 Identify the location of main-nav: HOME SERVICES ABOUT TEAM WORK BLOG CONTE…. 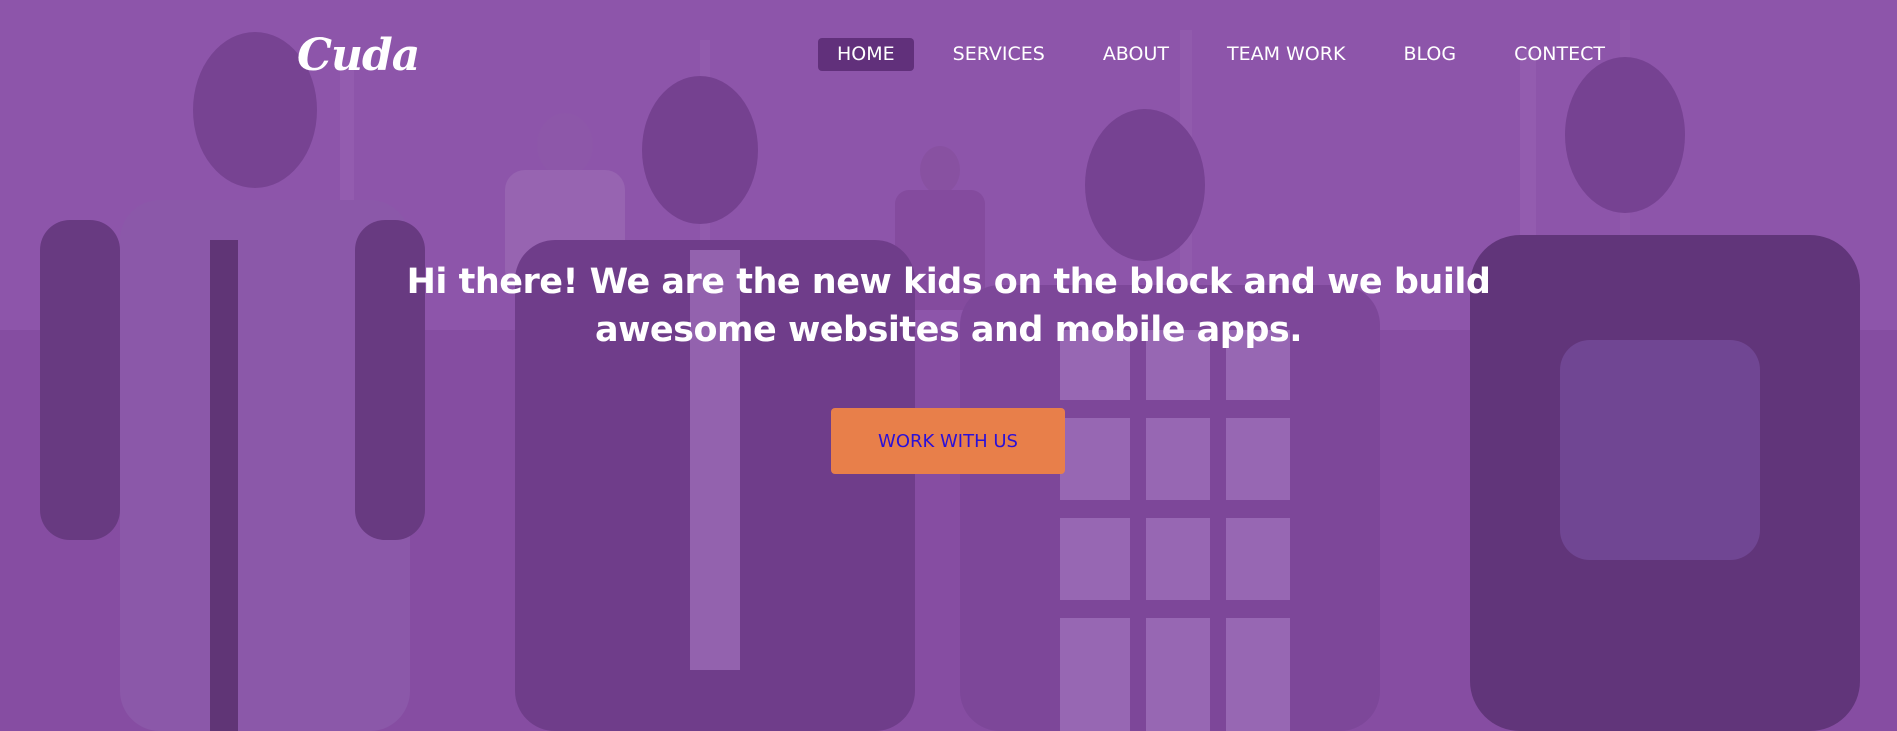
(1231, 54).